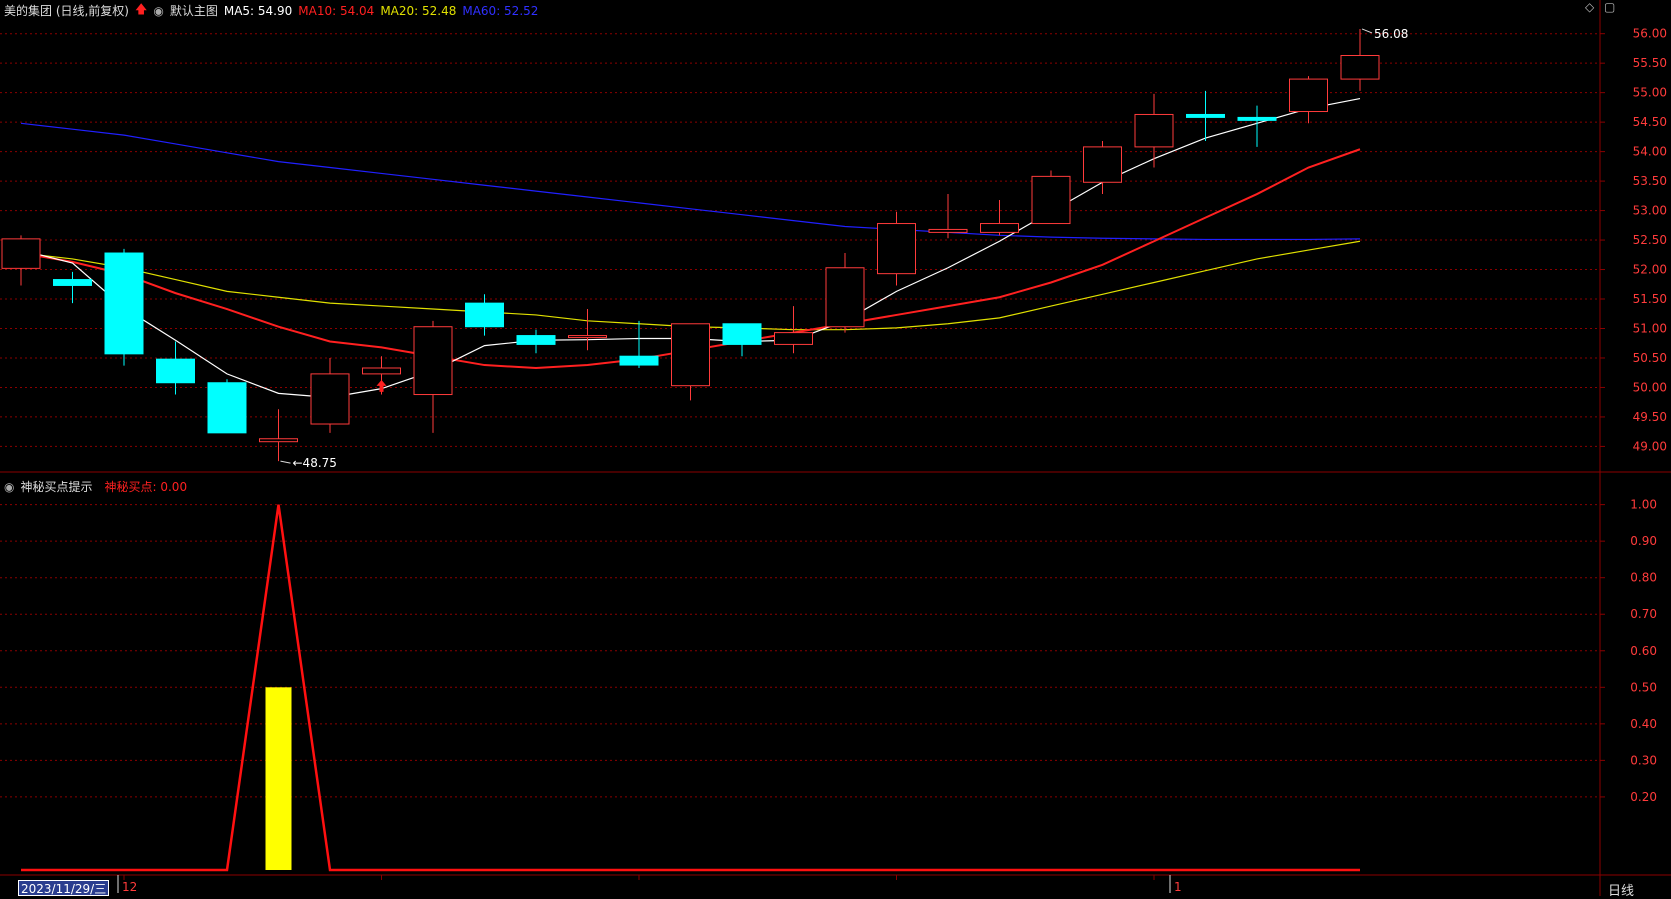 The image size is (1671, 899). Describe the element at coordinates (146, 487) in the screenshot. I see `indicator-value: 神秘买点: 0.00` at that location.